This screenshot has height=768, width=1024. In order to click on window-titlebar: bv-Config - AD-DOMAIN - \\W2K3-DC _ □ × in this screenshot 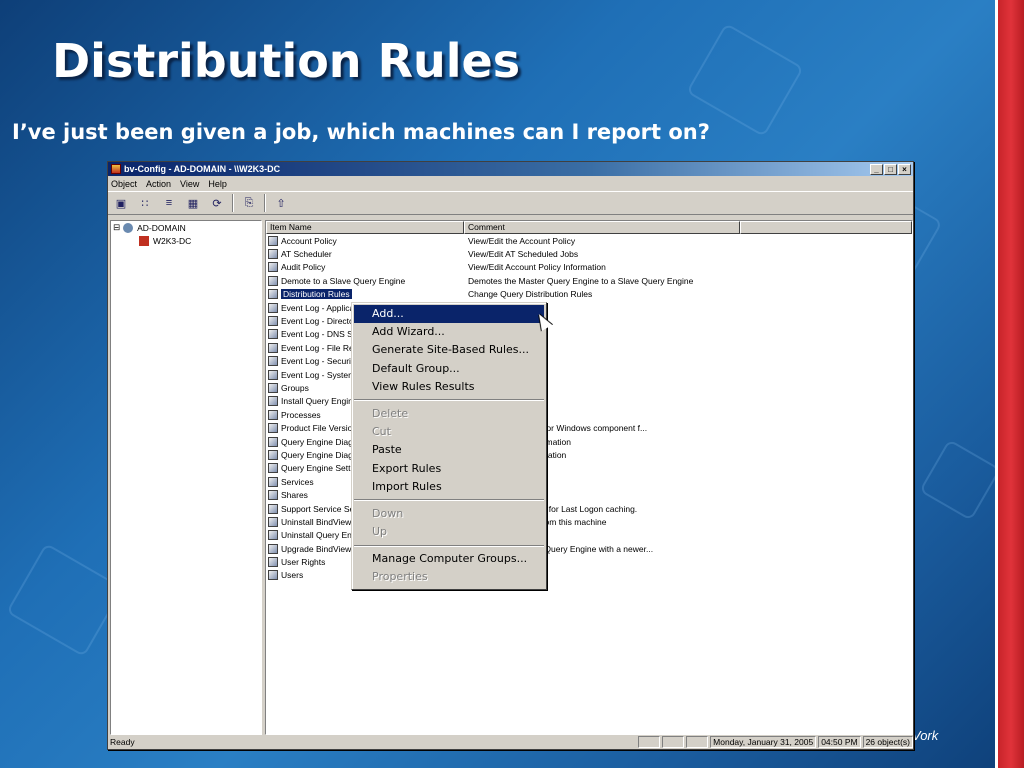, I will do `click(510, 169)`.